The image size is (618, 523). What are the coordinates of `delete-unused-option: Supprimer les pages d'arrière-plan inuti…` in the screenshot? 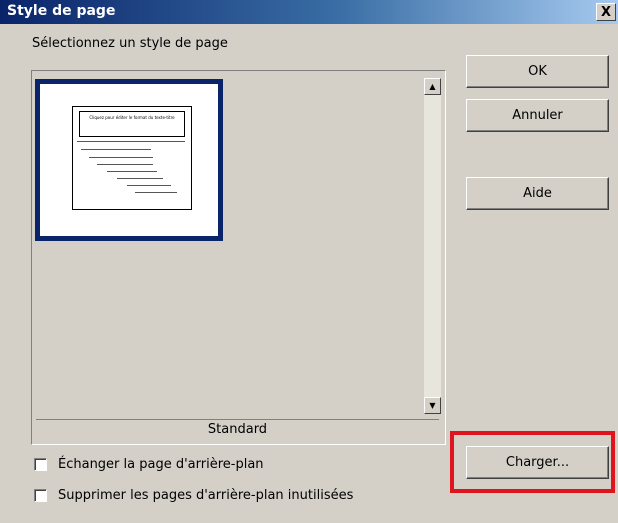 It's located at (193, 495).